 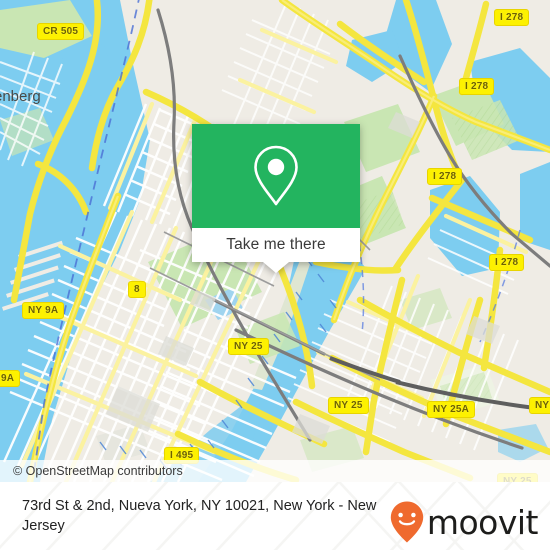 I want to click on place-label-guttenberg: enberg, so click(x=20, y=96).